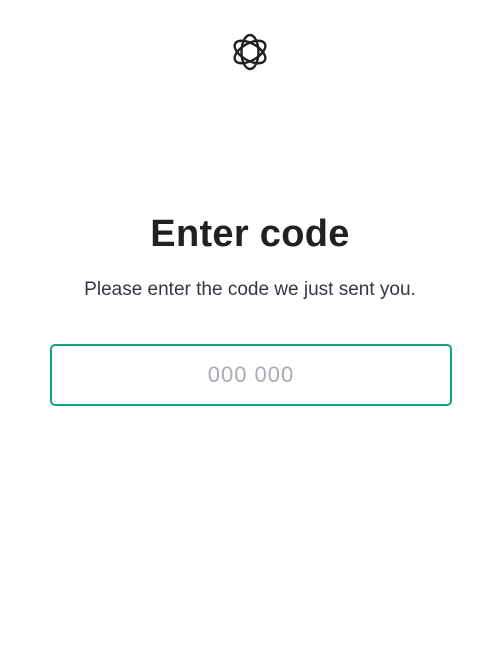  Describe the element at coordinates (250, 289) in the screenshot. I see `page-subtitle: Please enter the code we just sent you.` at that location.